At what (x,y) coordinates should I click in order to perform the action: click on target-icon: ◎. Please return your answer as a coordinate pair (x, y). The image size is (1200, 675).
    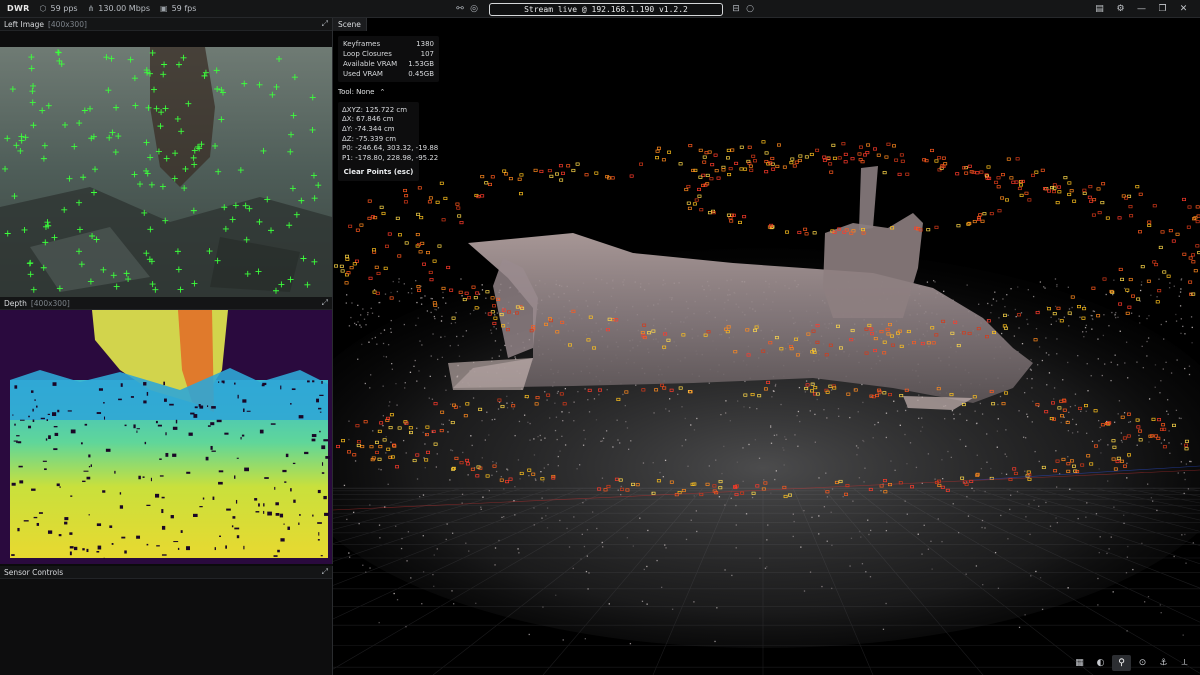
    Looking at the image, I should click on (474, 9).